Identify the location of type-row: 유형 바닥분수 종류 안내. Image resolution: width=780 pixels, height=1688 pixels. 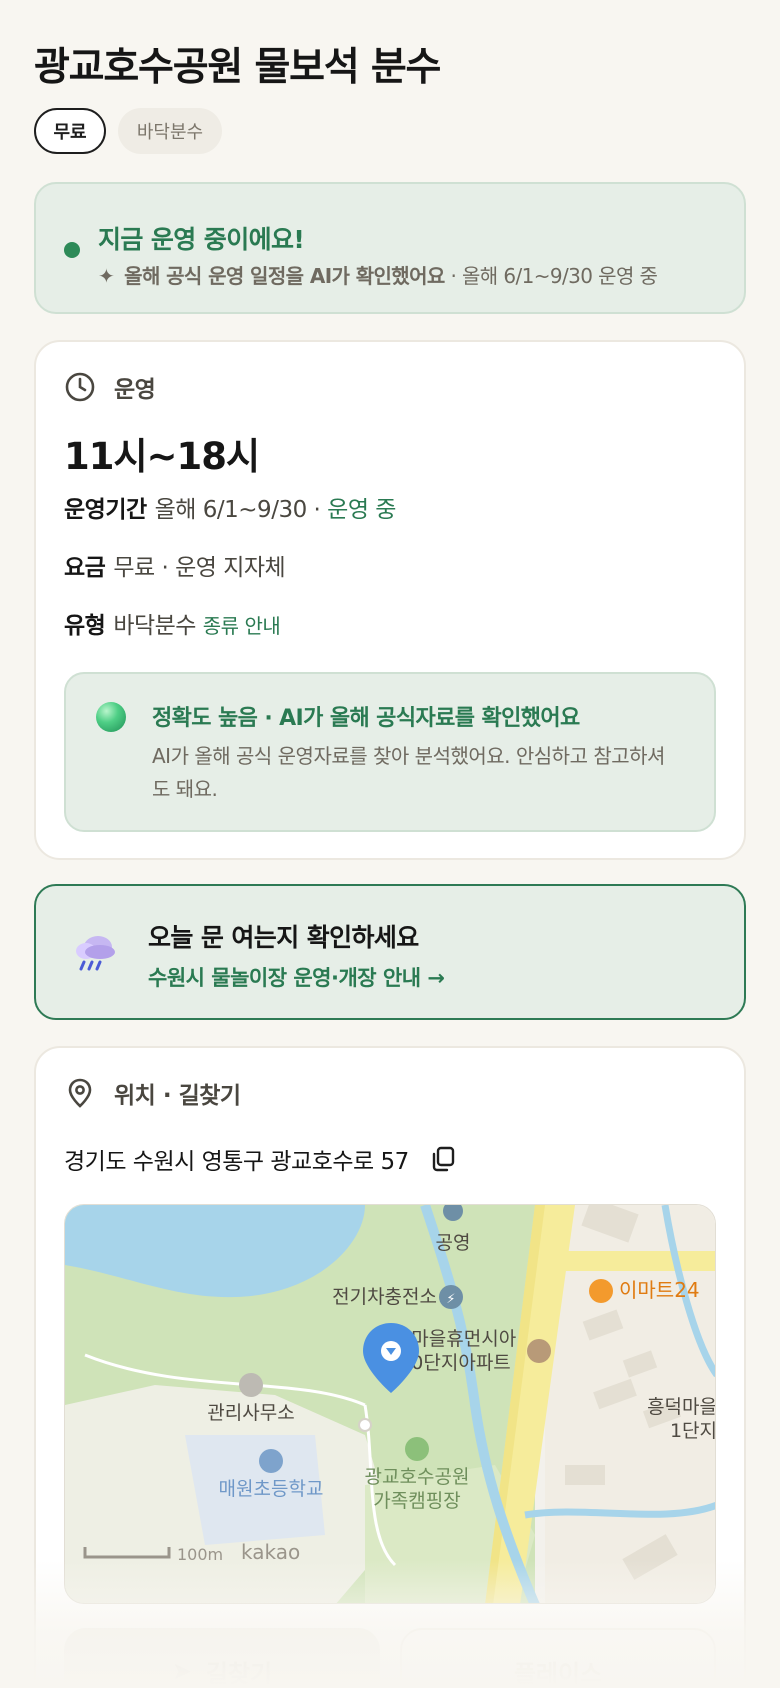
(172, 623).